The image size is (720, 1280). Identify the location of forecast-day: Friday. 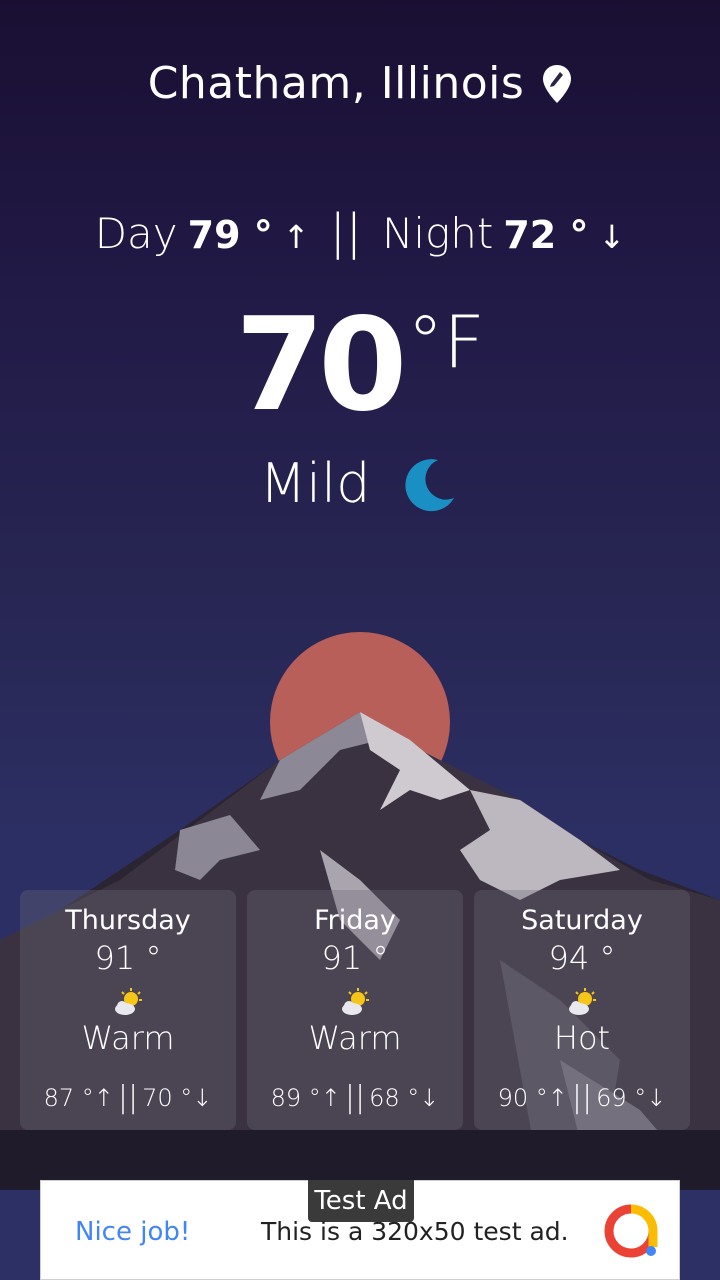
(355, 920).